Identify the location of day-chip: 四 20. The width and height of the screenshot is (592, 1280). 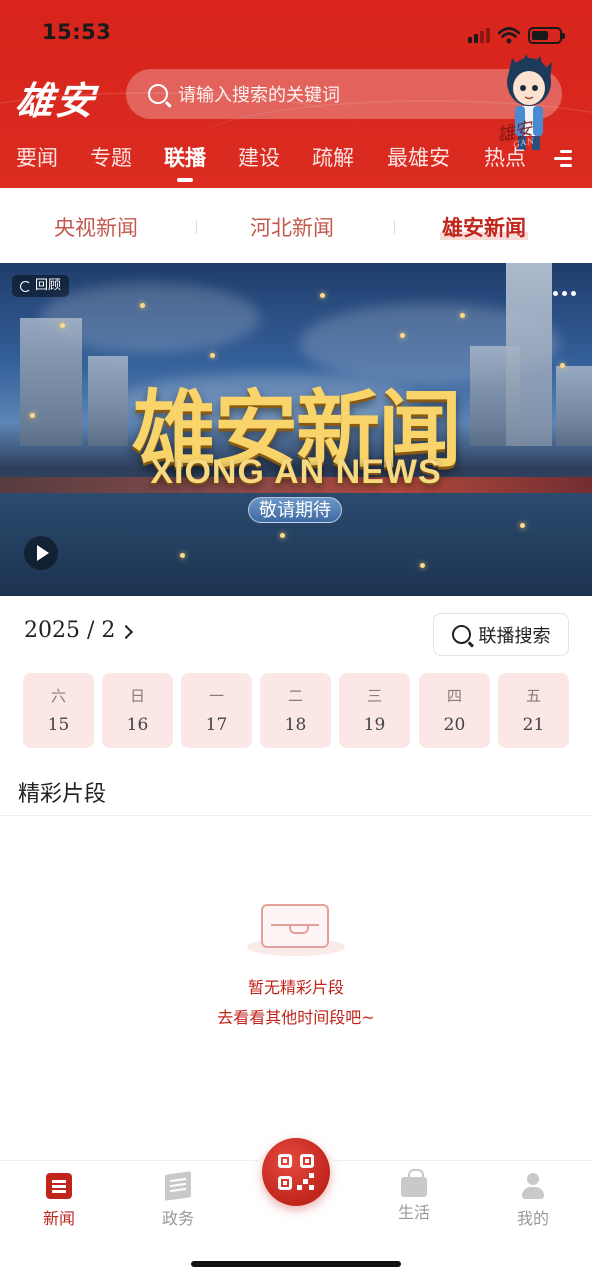
(454, 710).